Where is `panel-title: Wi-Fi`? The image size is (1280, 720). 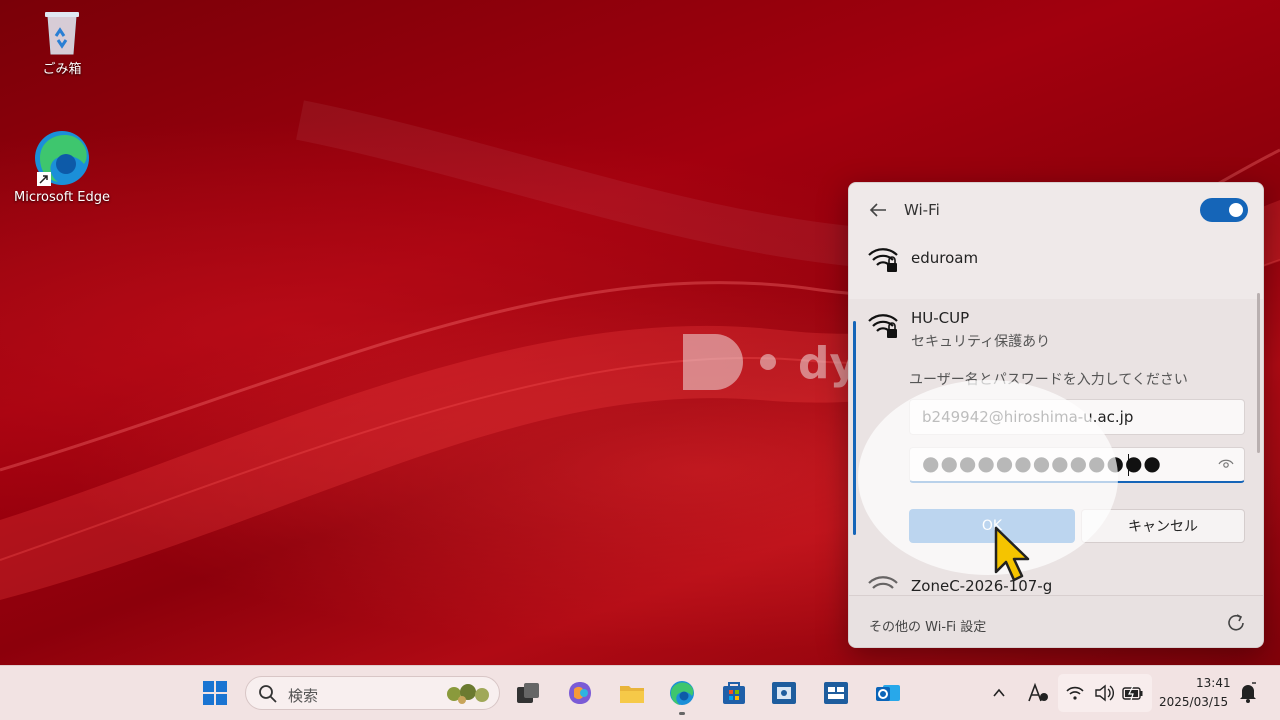 panel-title: Wi-Fi is located at coordinates (922, 210).